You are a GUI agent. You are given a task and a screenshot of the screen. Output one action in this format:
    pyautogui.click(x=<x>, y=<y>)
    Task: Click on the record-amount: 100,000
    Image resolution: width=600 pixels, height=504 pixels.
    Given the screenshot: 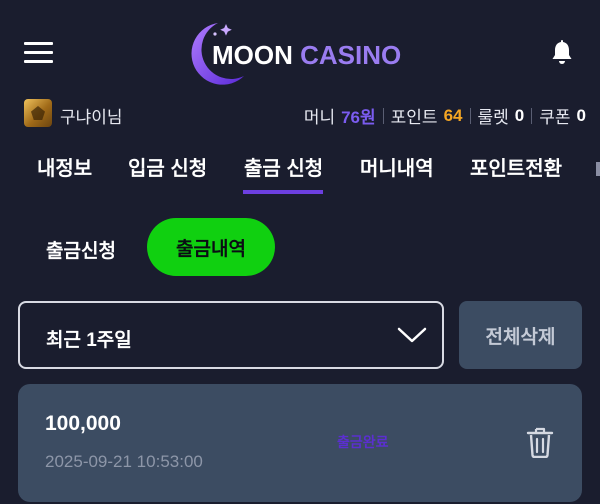 What is the action you would take?
    pyautogui.click(x=83, y=423)
    